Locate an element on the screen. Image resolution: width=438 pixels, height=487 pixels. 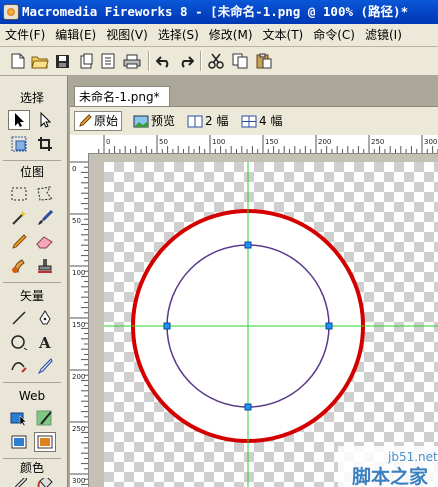
line-tool is located at coordinates (19, 318).